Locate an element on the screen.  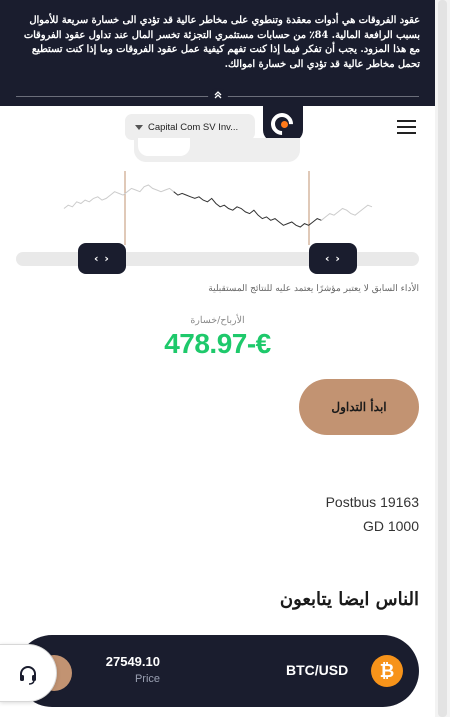
price-chart is located at coordinates (218, 208).